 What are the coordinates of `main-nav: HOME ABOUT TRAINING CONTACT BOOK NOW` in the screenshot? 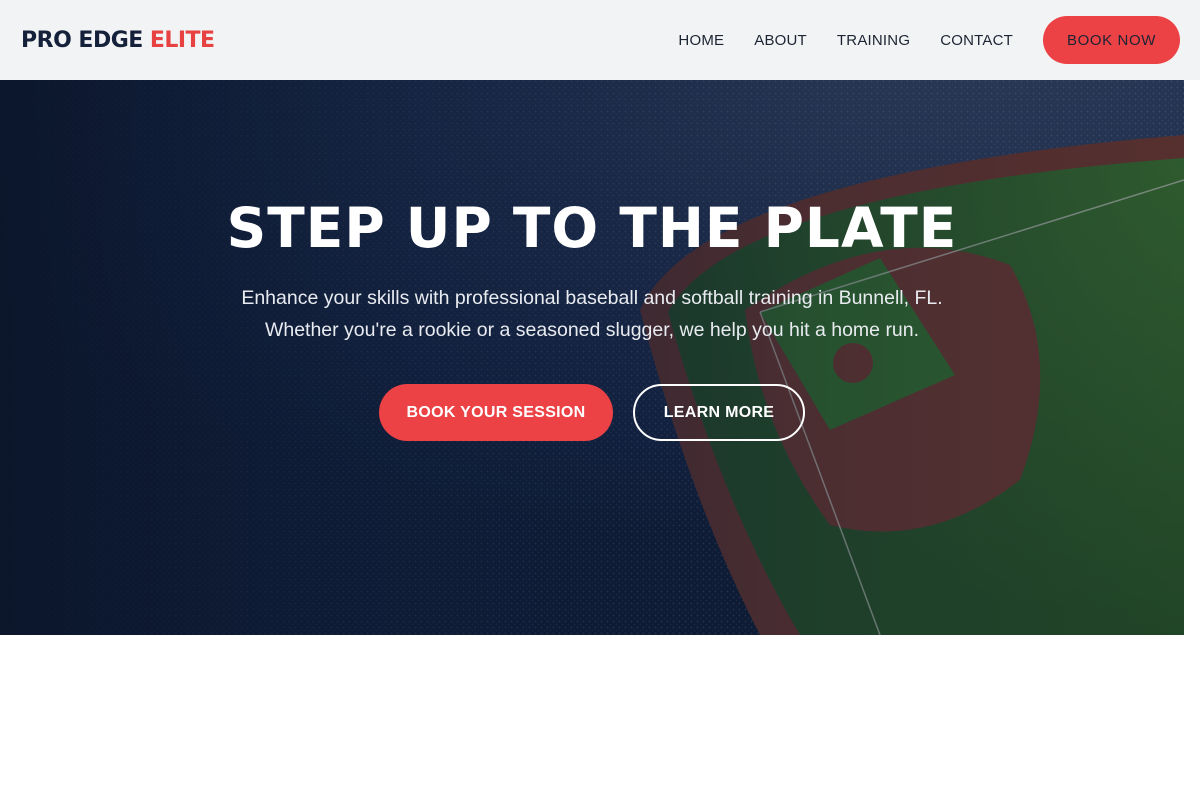 It's located at (929, 40).